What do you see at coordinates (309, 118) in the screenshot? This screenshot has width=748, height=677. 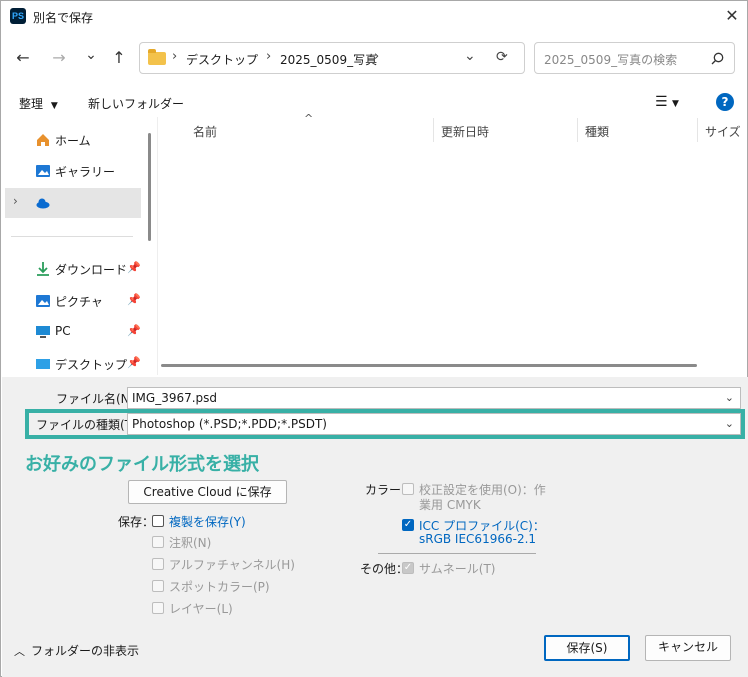 I see `sort-ascending-icon: ^` at bounding box center [309, 118].